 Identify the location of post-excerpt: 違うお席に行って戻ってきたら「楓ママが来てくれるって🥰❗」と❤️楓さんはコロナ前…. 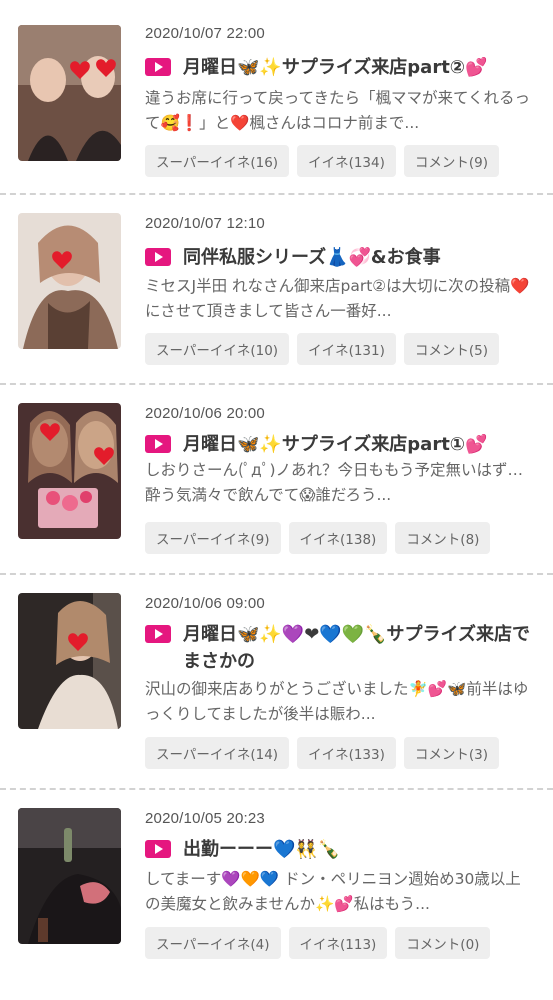
(338, 110).